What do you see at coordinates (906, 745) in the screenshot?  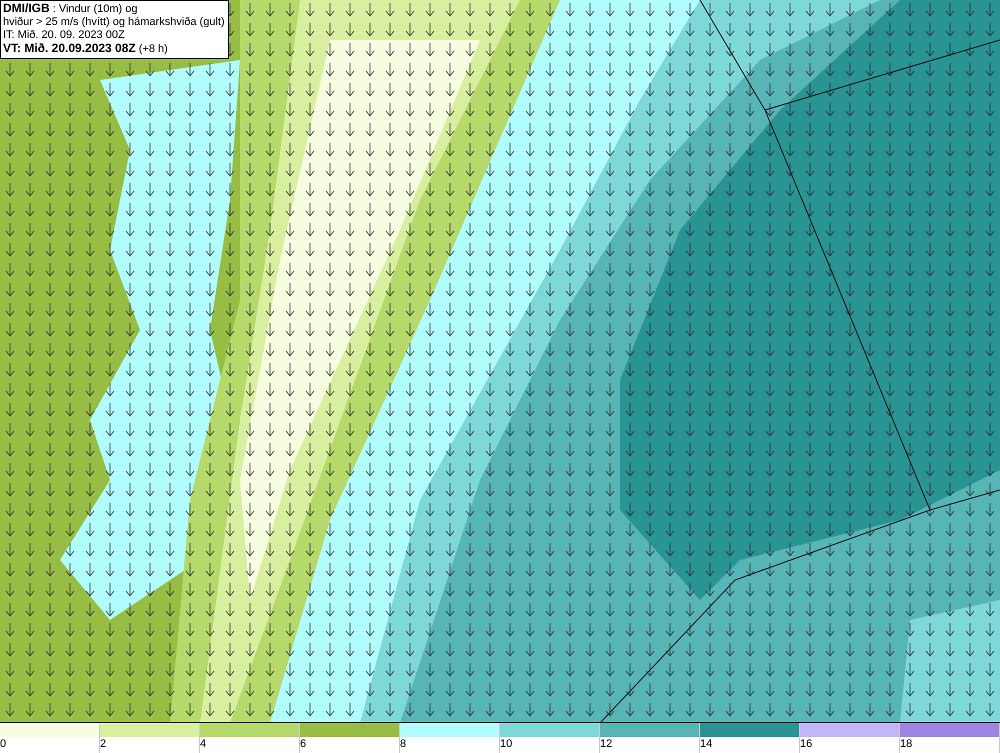 I see `legend-label: 18` at bounding box center [906, 745].